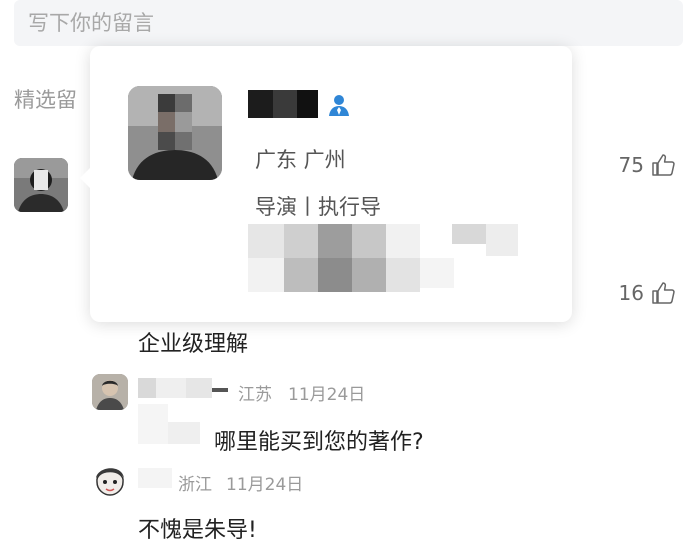 The image size is (697, 560). What do you see at coordinates (193, 344) in the screenshot?
I see `comment-body: 企业级理解` at bounding box center [193, 344].